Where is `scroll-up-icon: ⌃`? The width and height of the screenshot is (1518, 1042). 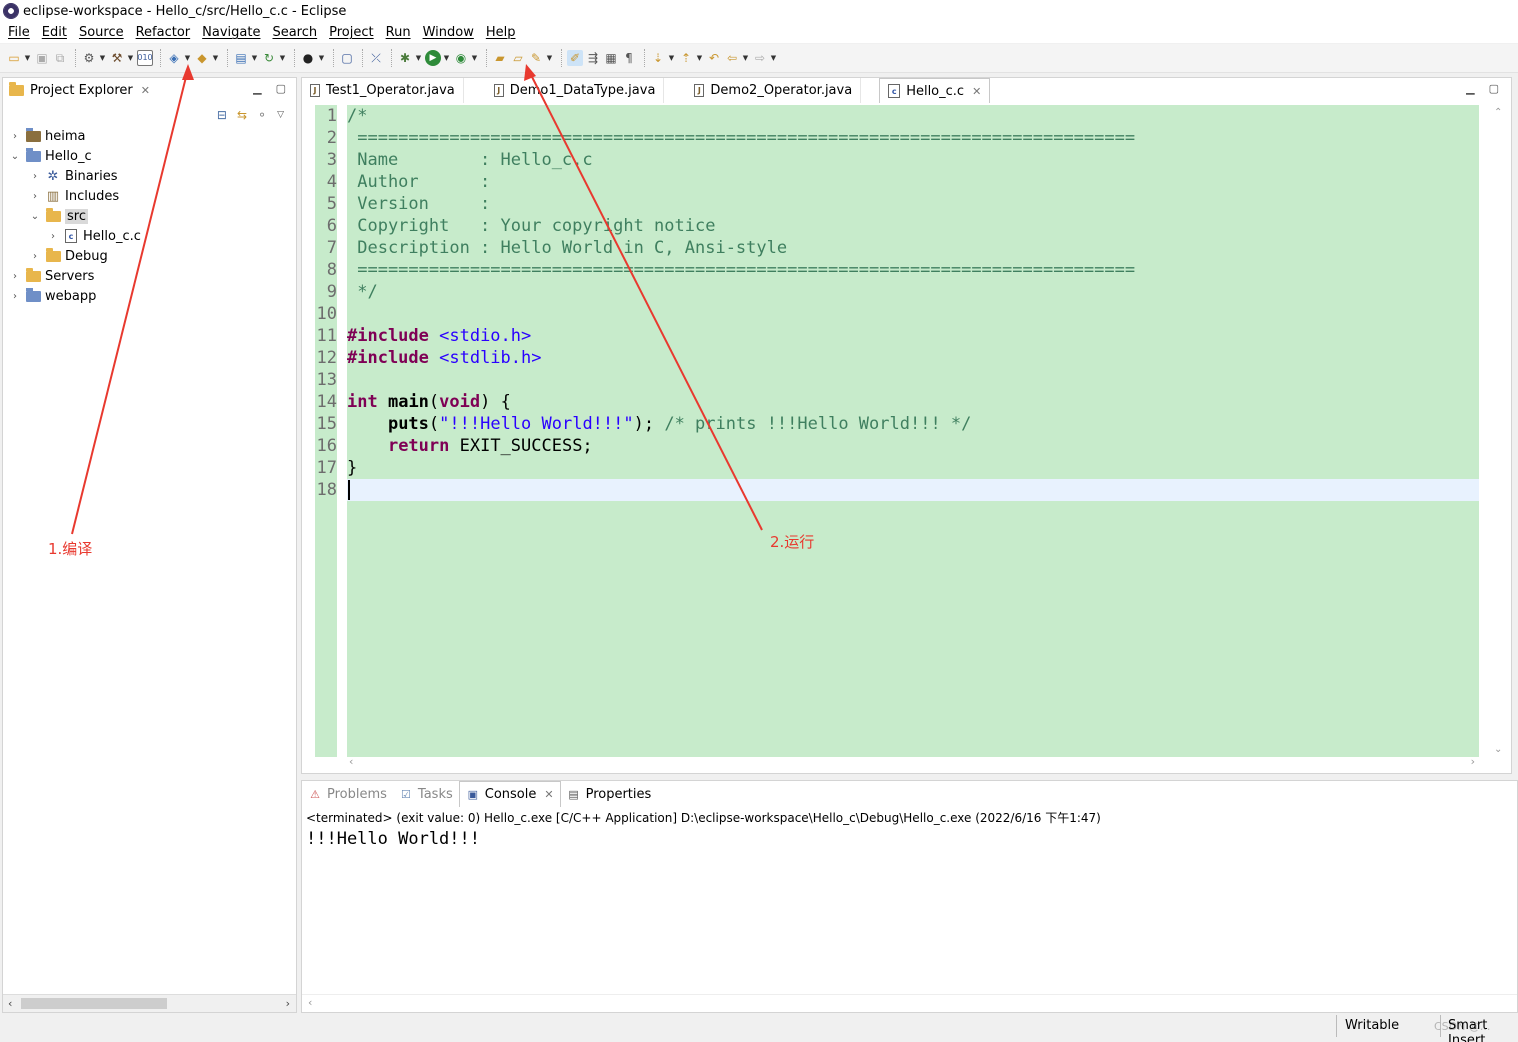
scroll-up-icon: ⌃ is located at coordinates (1498, 112).